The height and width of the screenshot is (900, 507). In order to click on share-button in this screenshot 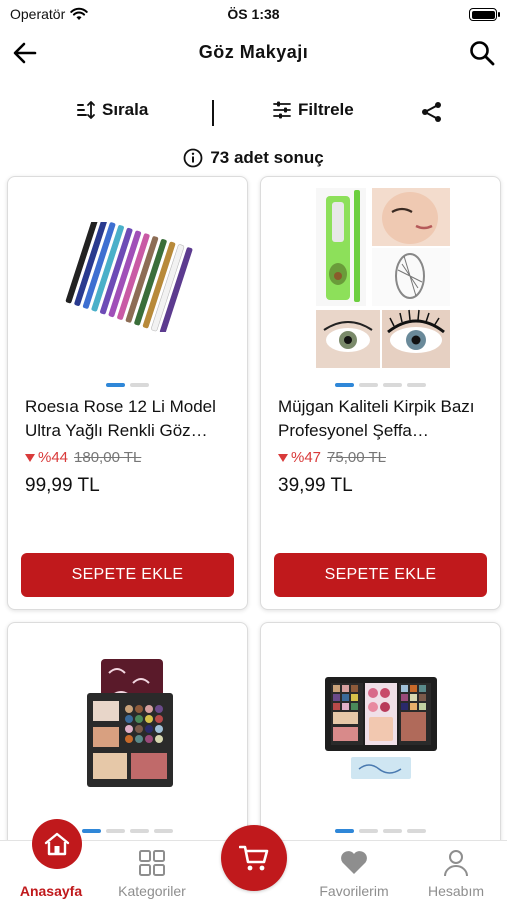, I will do `click(432, 112)`.